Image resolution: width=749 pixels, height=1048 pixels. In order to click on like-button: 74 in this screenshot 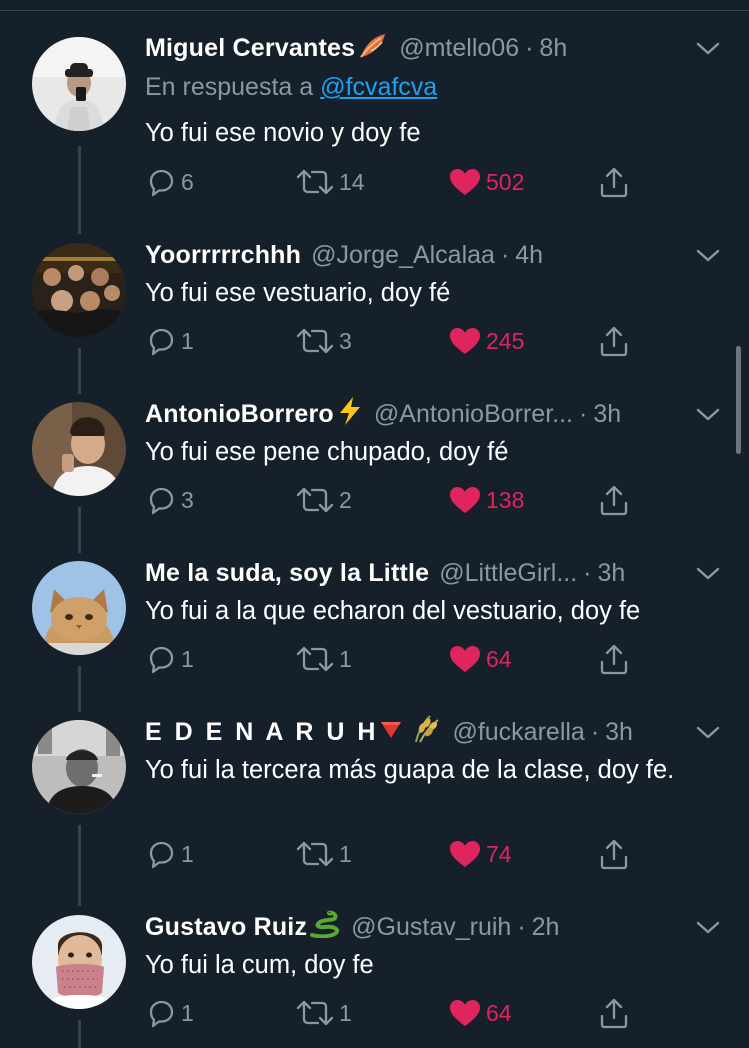, I will do `click(480, 854)`.